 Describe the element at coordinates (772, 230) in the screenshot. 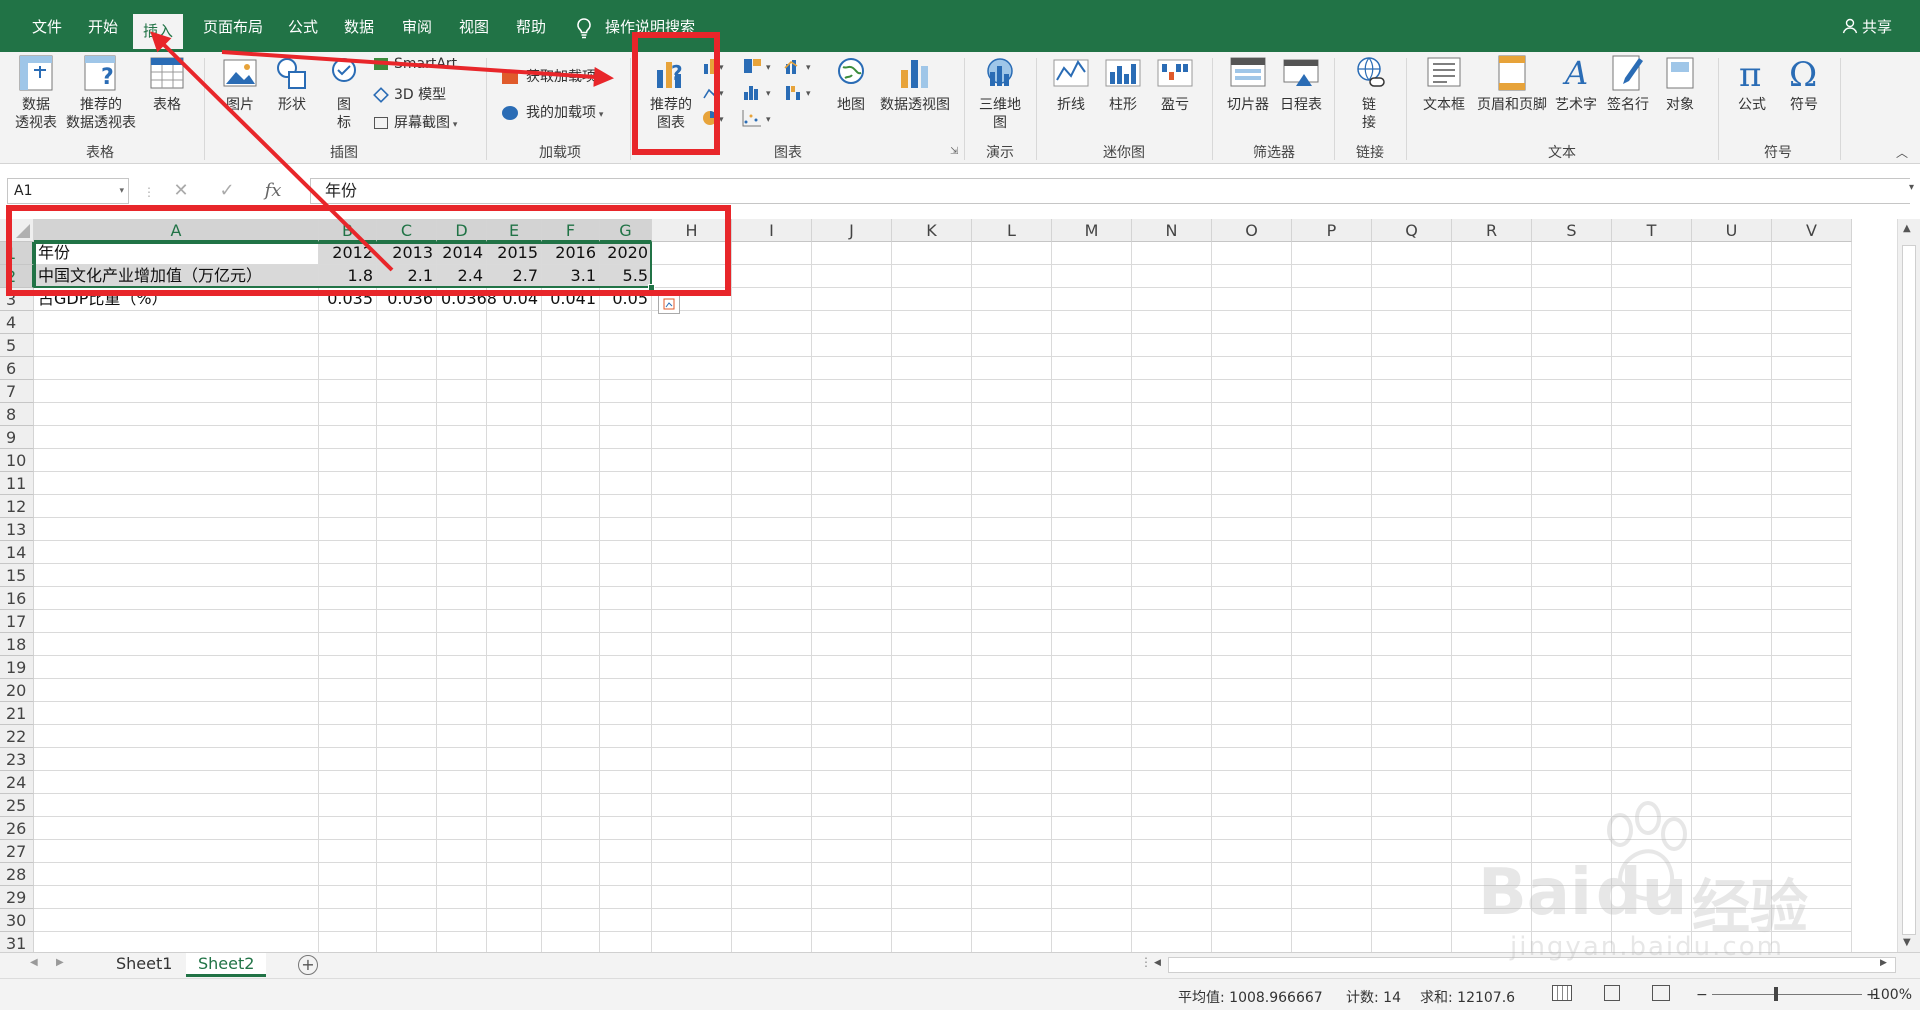

I see `column-header-i: I` at that location.